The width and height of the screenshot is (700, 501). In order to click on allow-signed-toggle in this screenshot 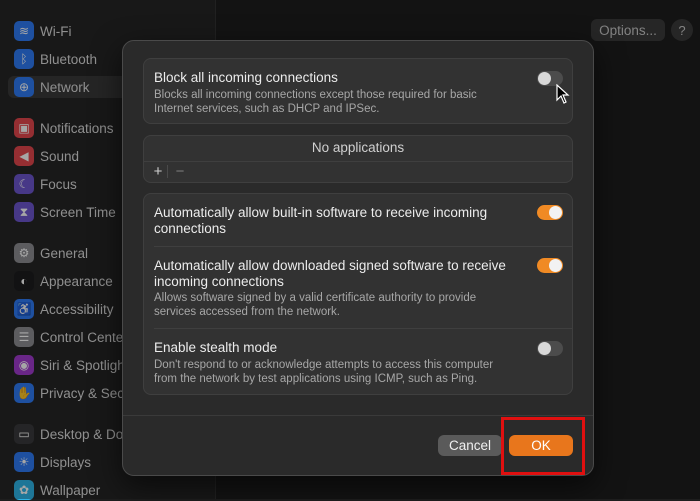, I will do `click(550, 265)`.